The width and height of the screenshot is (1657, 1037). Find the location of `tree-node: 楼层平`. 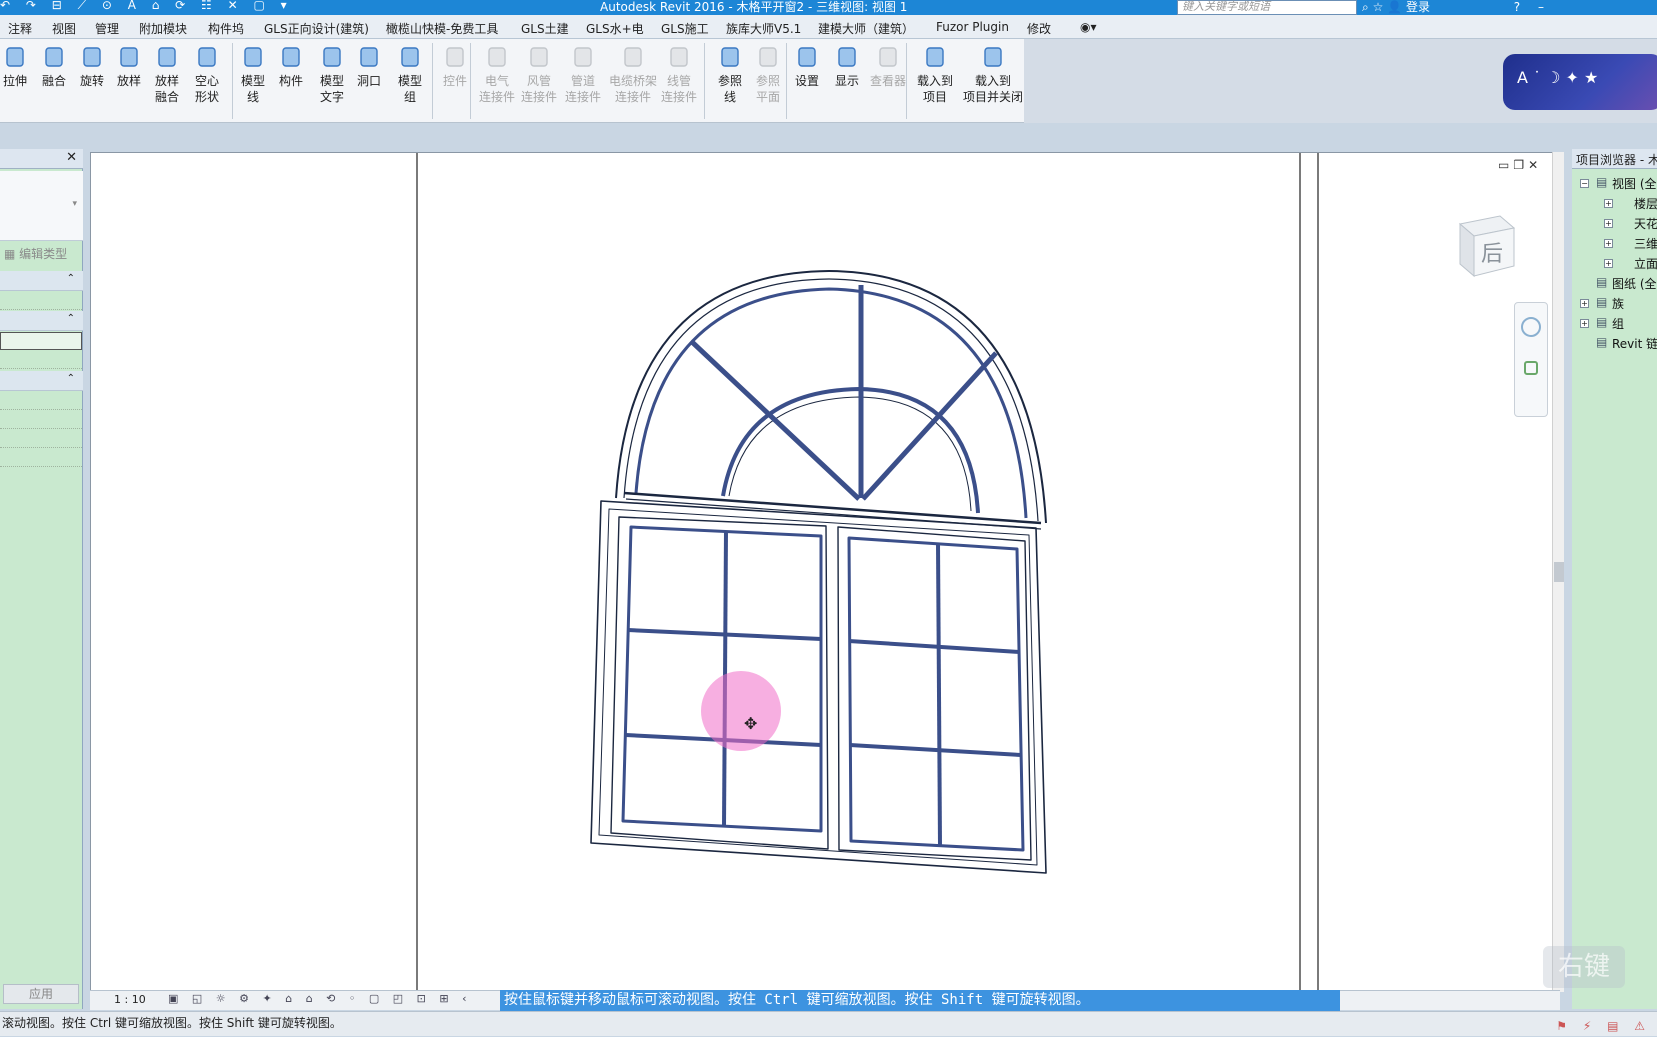

tree-node: 楼层平 is located at coordinates (1645, 203).